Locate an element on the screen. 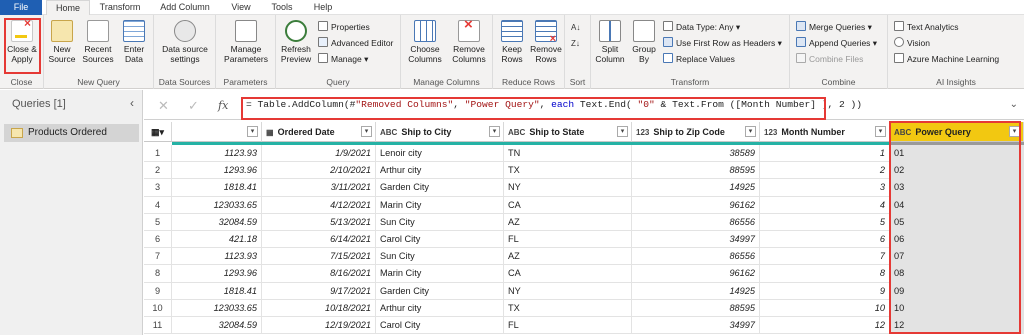 This screenshot has height=335, width=1024. split-column-button: Split Column is located at coordinates (610, 42).